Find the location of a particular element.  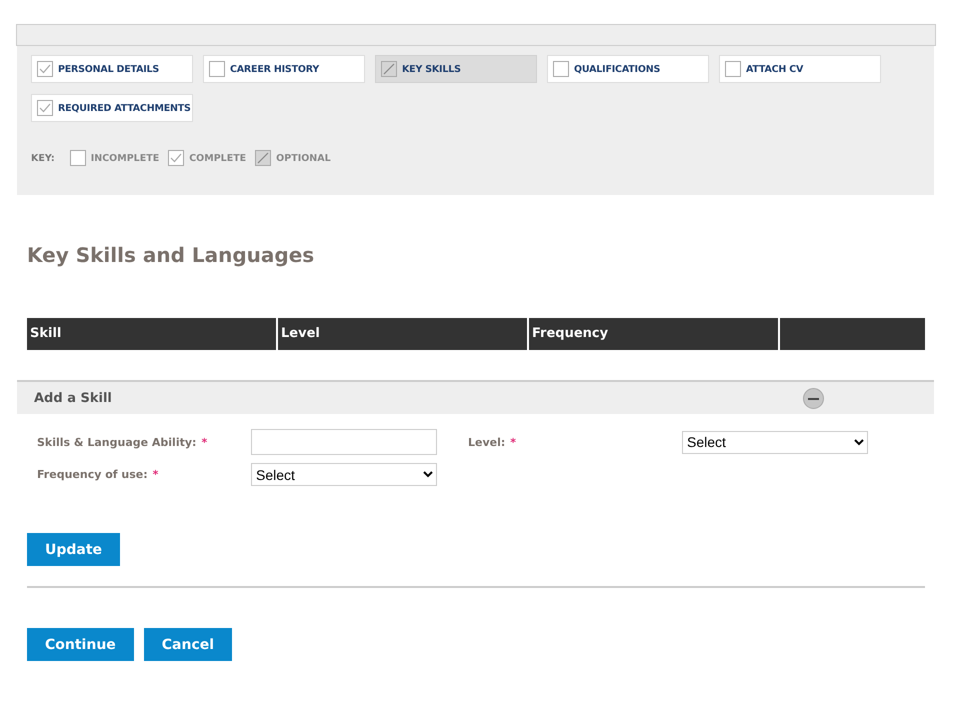

step-tab: REQUIRED ATTACHMENTS is located at coordinates (112, 108).